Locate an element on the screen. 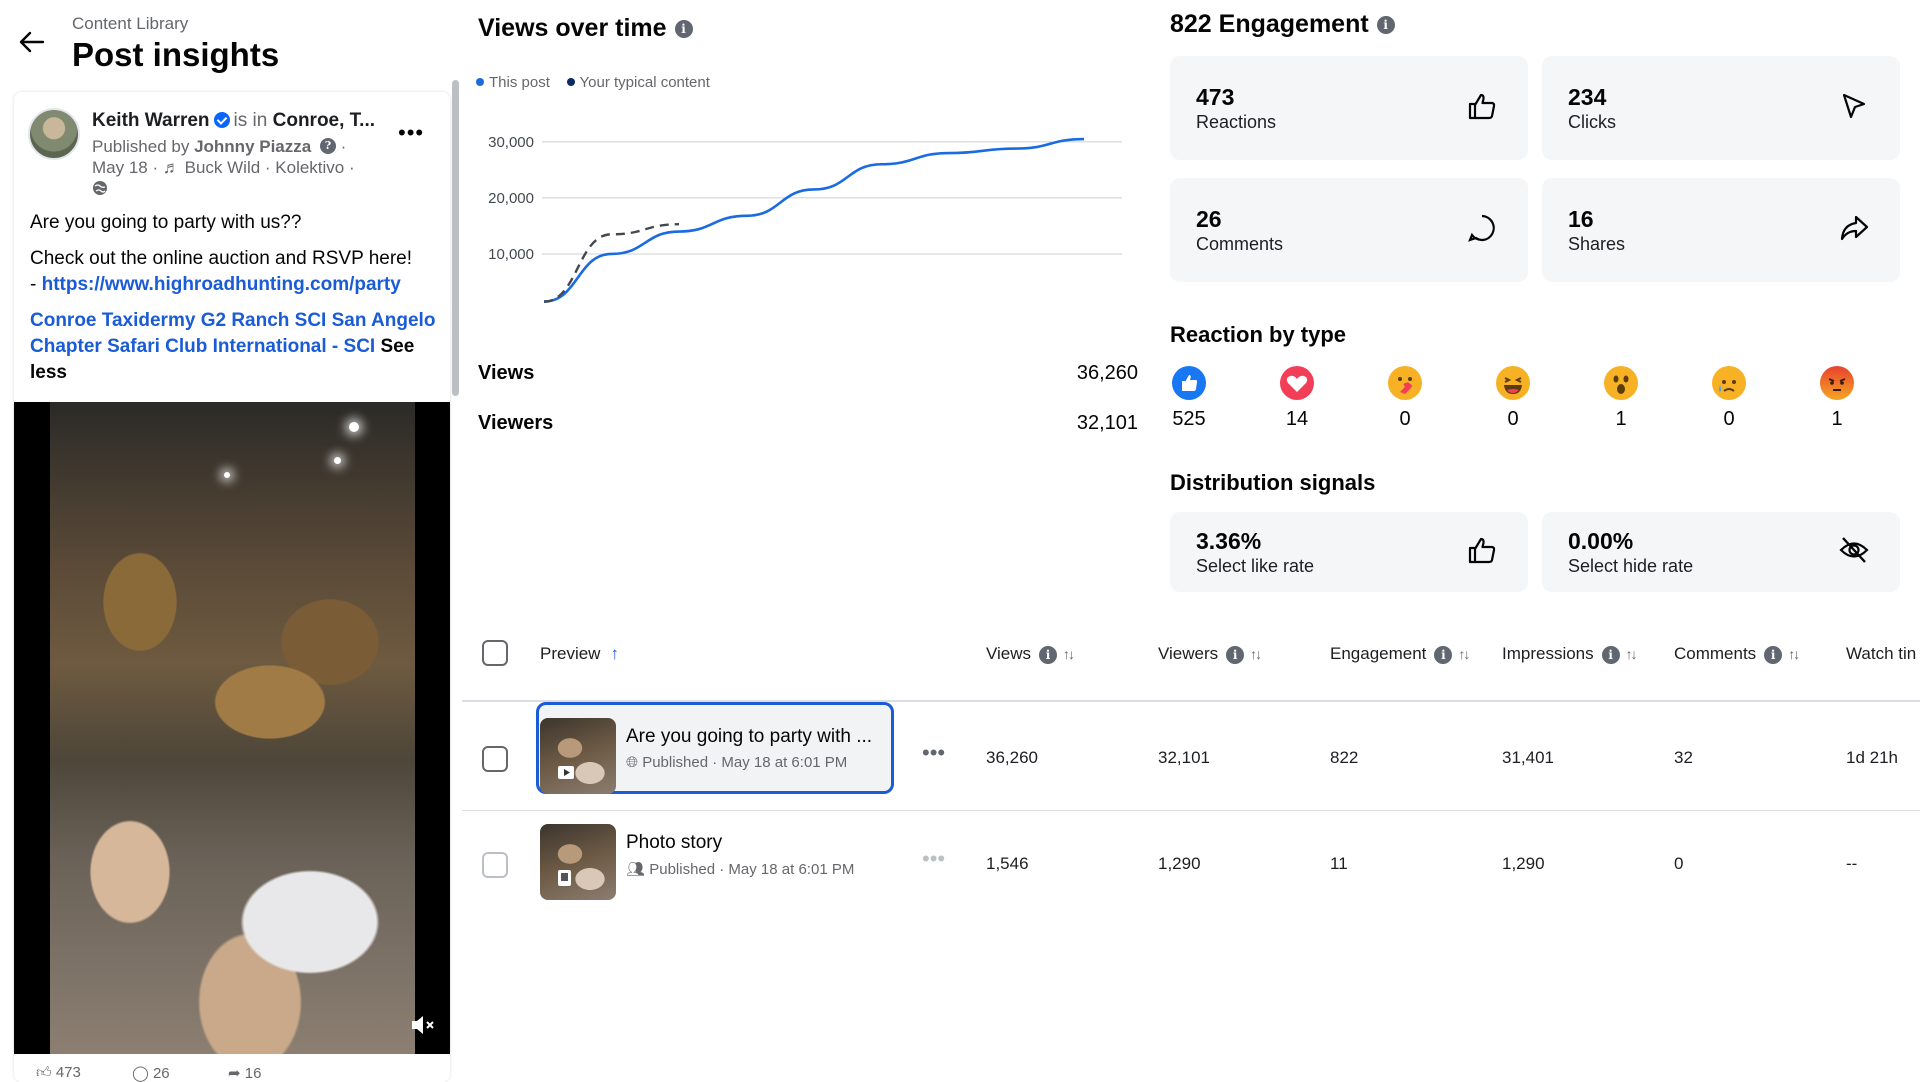 This screenshot has height=1082, width=1920. stat-clicks: 234 Clicks is located at coordinates (1721, 108).